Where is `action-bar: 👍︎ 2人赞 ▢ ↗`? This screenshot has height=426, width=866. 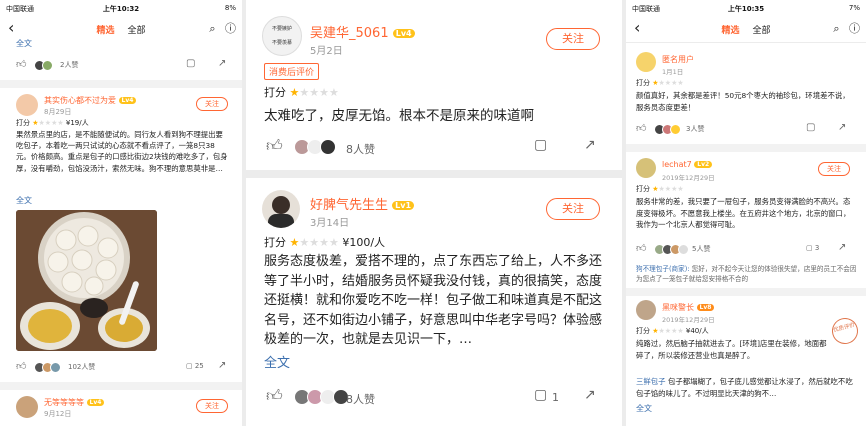 action-bar: 👍︎ 2人赞 ▢ ↗ is located at coordinates (121, 66).